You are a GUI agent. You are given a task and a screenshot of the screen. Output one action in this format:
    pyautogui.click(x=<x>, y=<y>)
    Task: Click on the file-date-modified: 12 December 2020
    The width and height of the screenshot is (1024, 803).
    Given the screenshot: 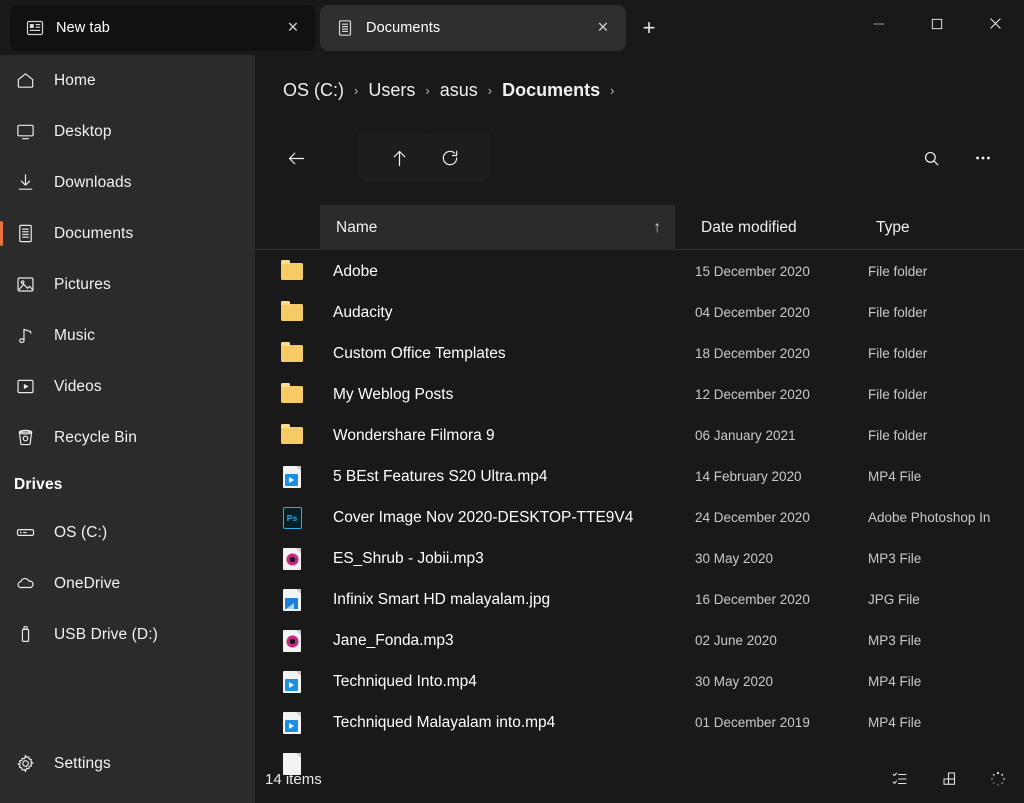 What is the action you would take?
    pyautogui.click(x=752, y=394)
    